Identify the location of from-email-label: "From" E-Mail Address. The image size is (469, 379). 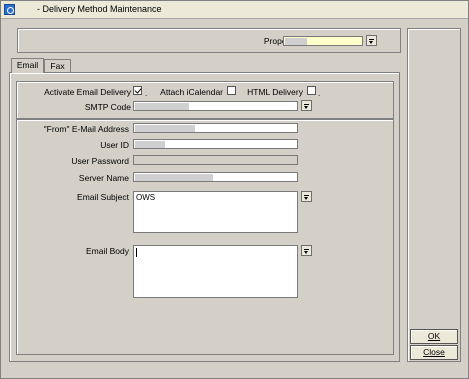
(86, 129).